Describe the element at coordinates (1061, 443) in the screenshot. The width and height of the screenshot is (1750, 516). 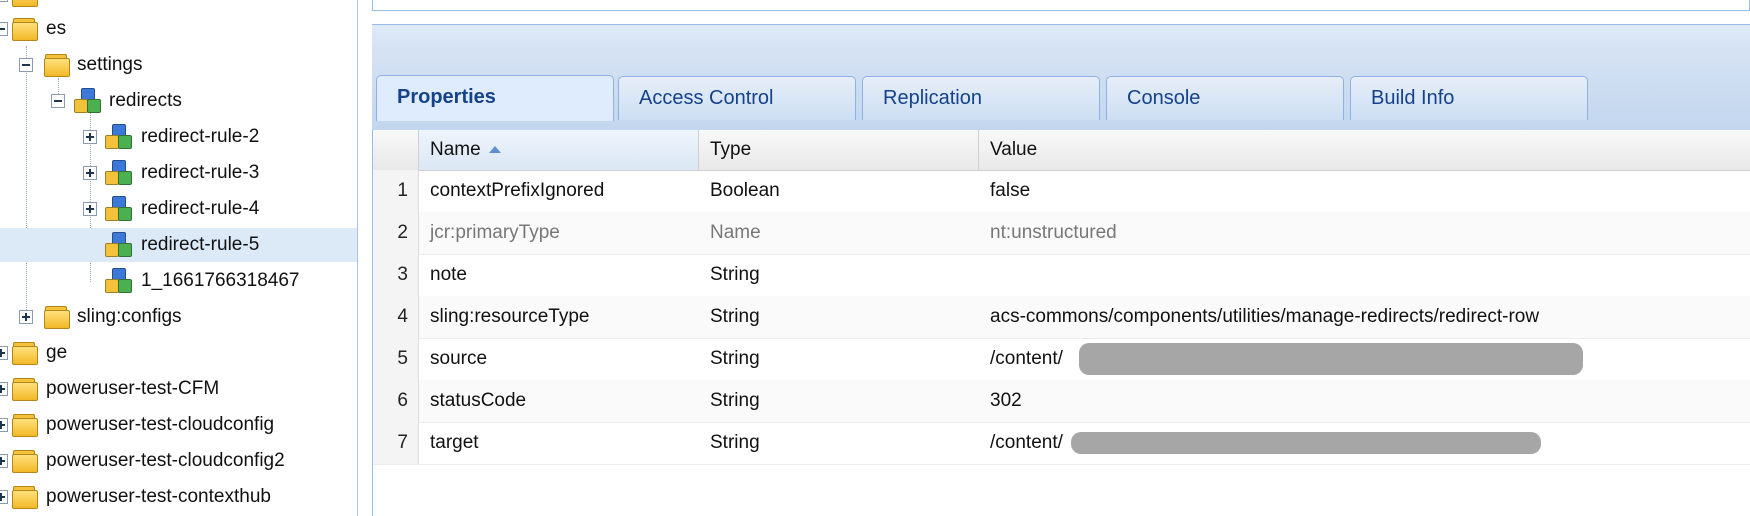
I see `table-row: 7 target String /content/` at that location.